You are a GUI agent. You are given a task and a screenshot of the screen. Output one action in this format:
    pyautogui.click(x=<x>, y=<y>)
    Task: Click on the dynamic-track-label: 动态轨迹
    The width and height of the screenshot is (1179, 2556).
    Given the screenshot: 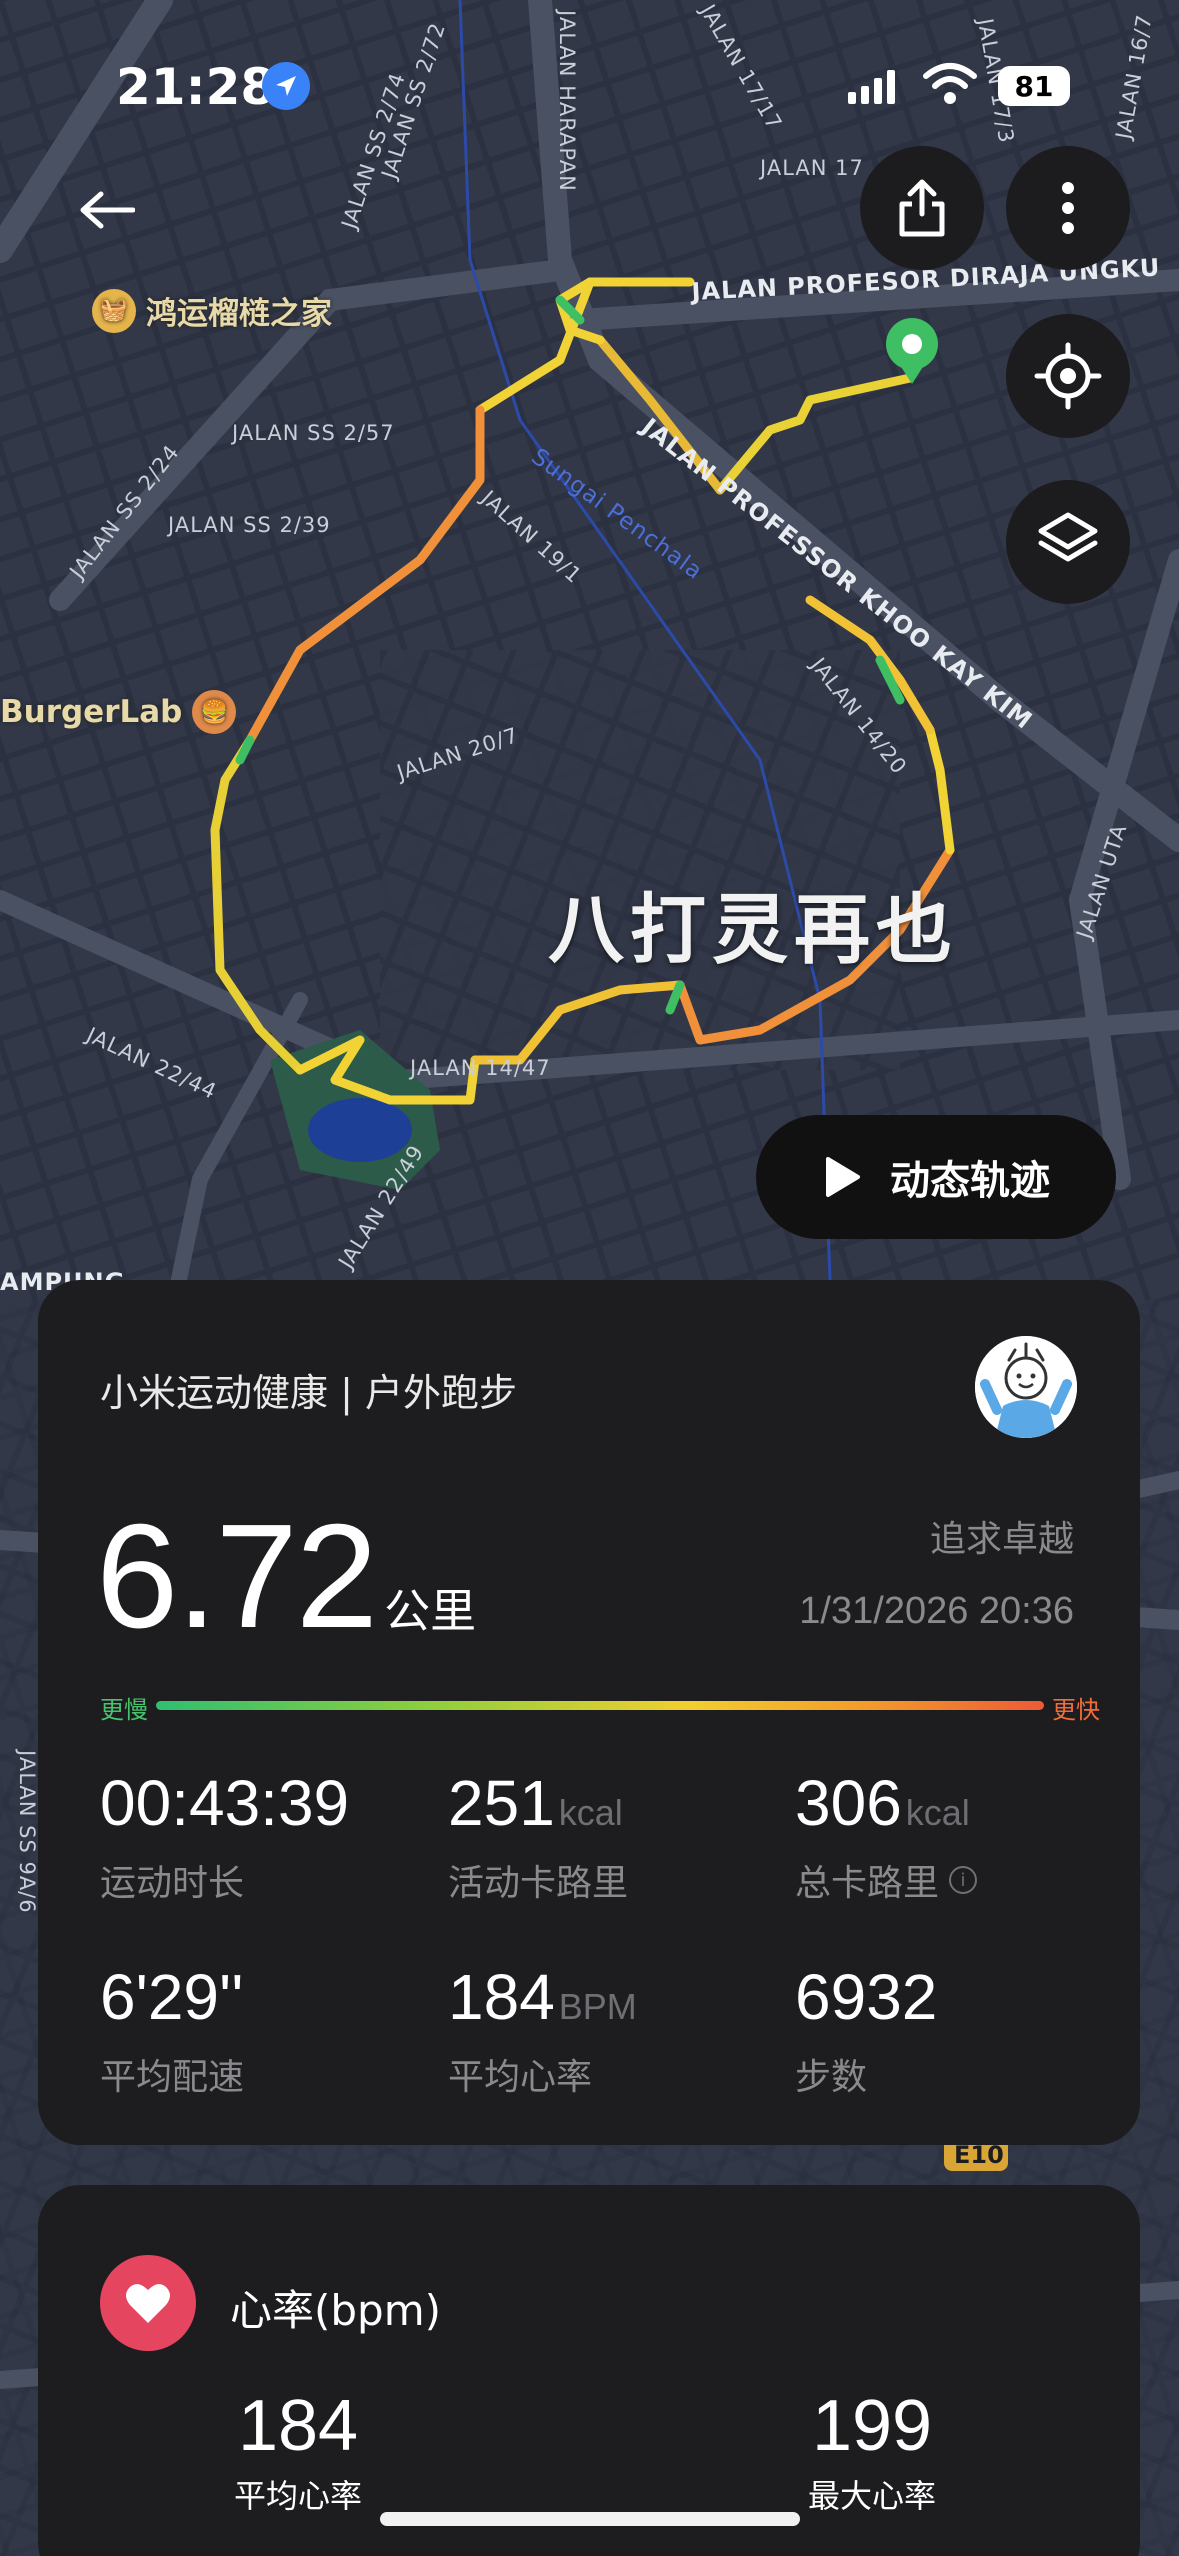 What is the action you would take?
    pyautogui.click(x=970, y=1181)
    